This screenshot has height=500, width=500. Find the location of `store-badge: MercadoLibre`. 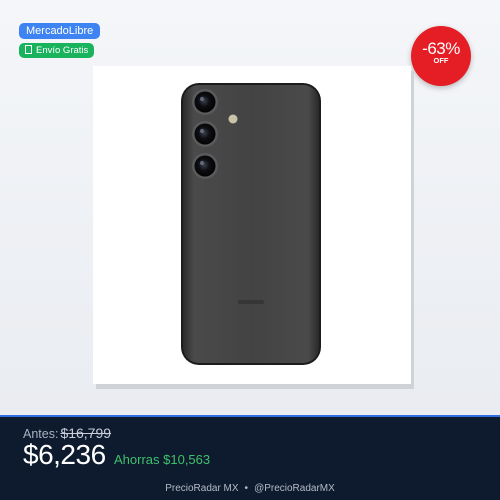

store-badge: MercadoLibre is located at coordinates (60, 31).